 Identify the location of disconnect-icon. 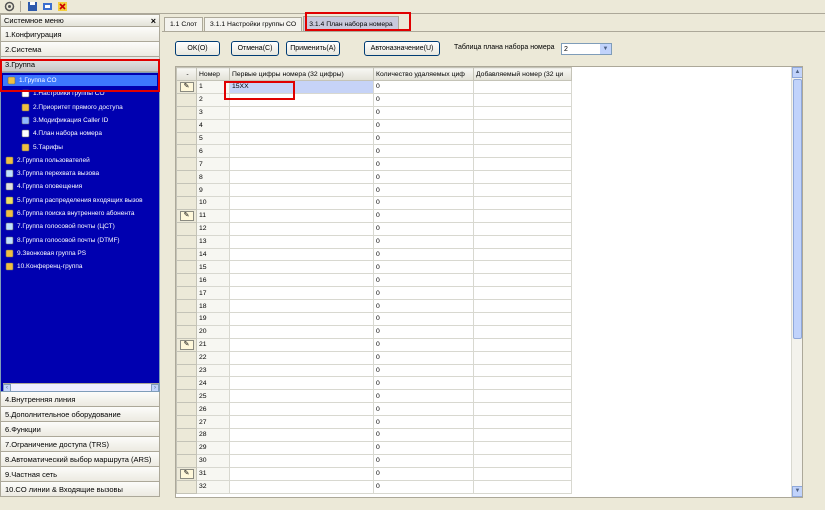
(62, 6).